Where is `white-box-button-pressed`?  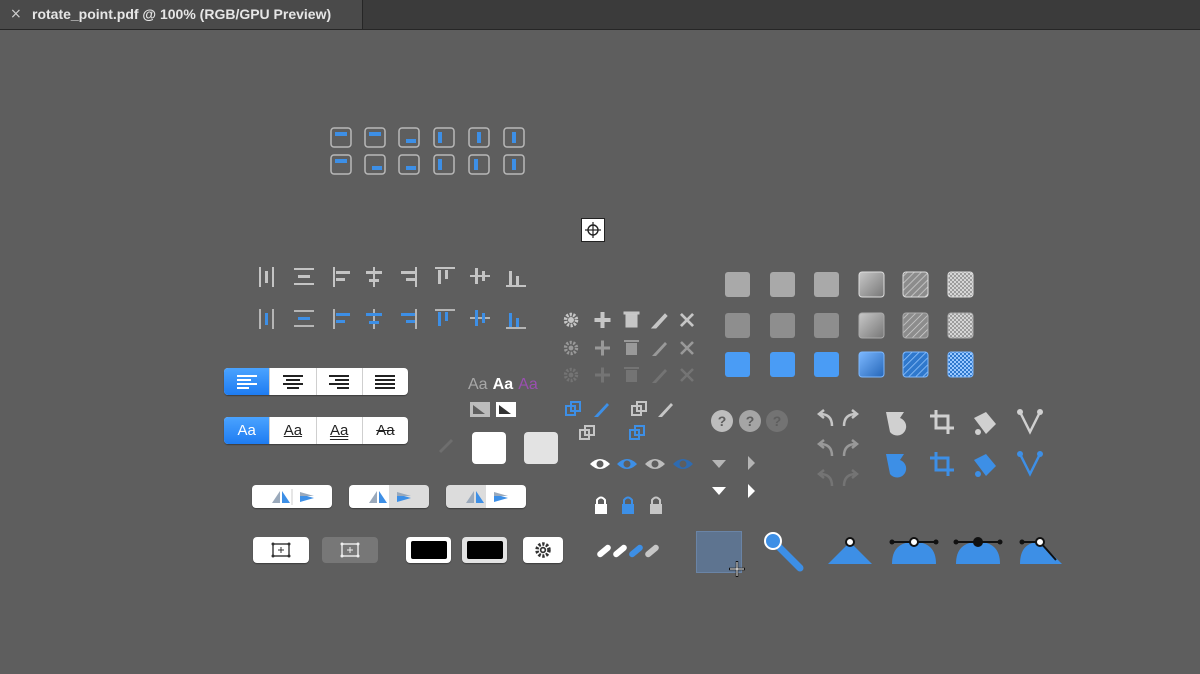 white-box-button-pressed is located at coordinates (541, 448).